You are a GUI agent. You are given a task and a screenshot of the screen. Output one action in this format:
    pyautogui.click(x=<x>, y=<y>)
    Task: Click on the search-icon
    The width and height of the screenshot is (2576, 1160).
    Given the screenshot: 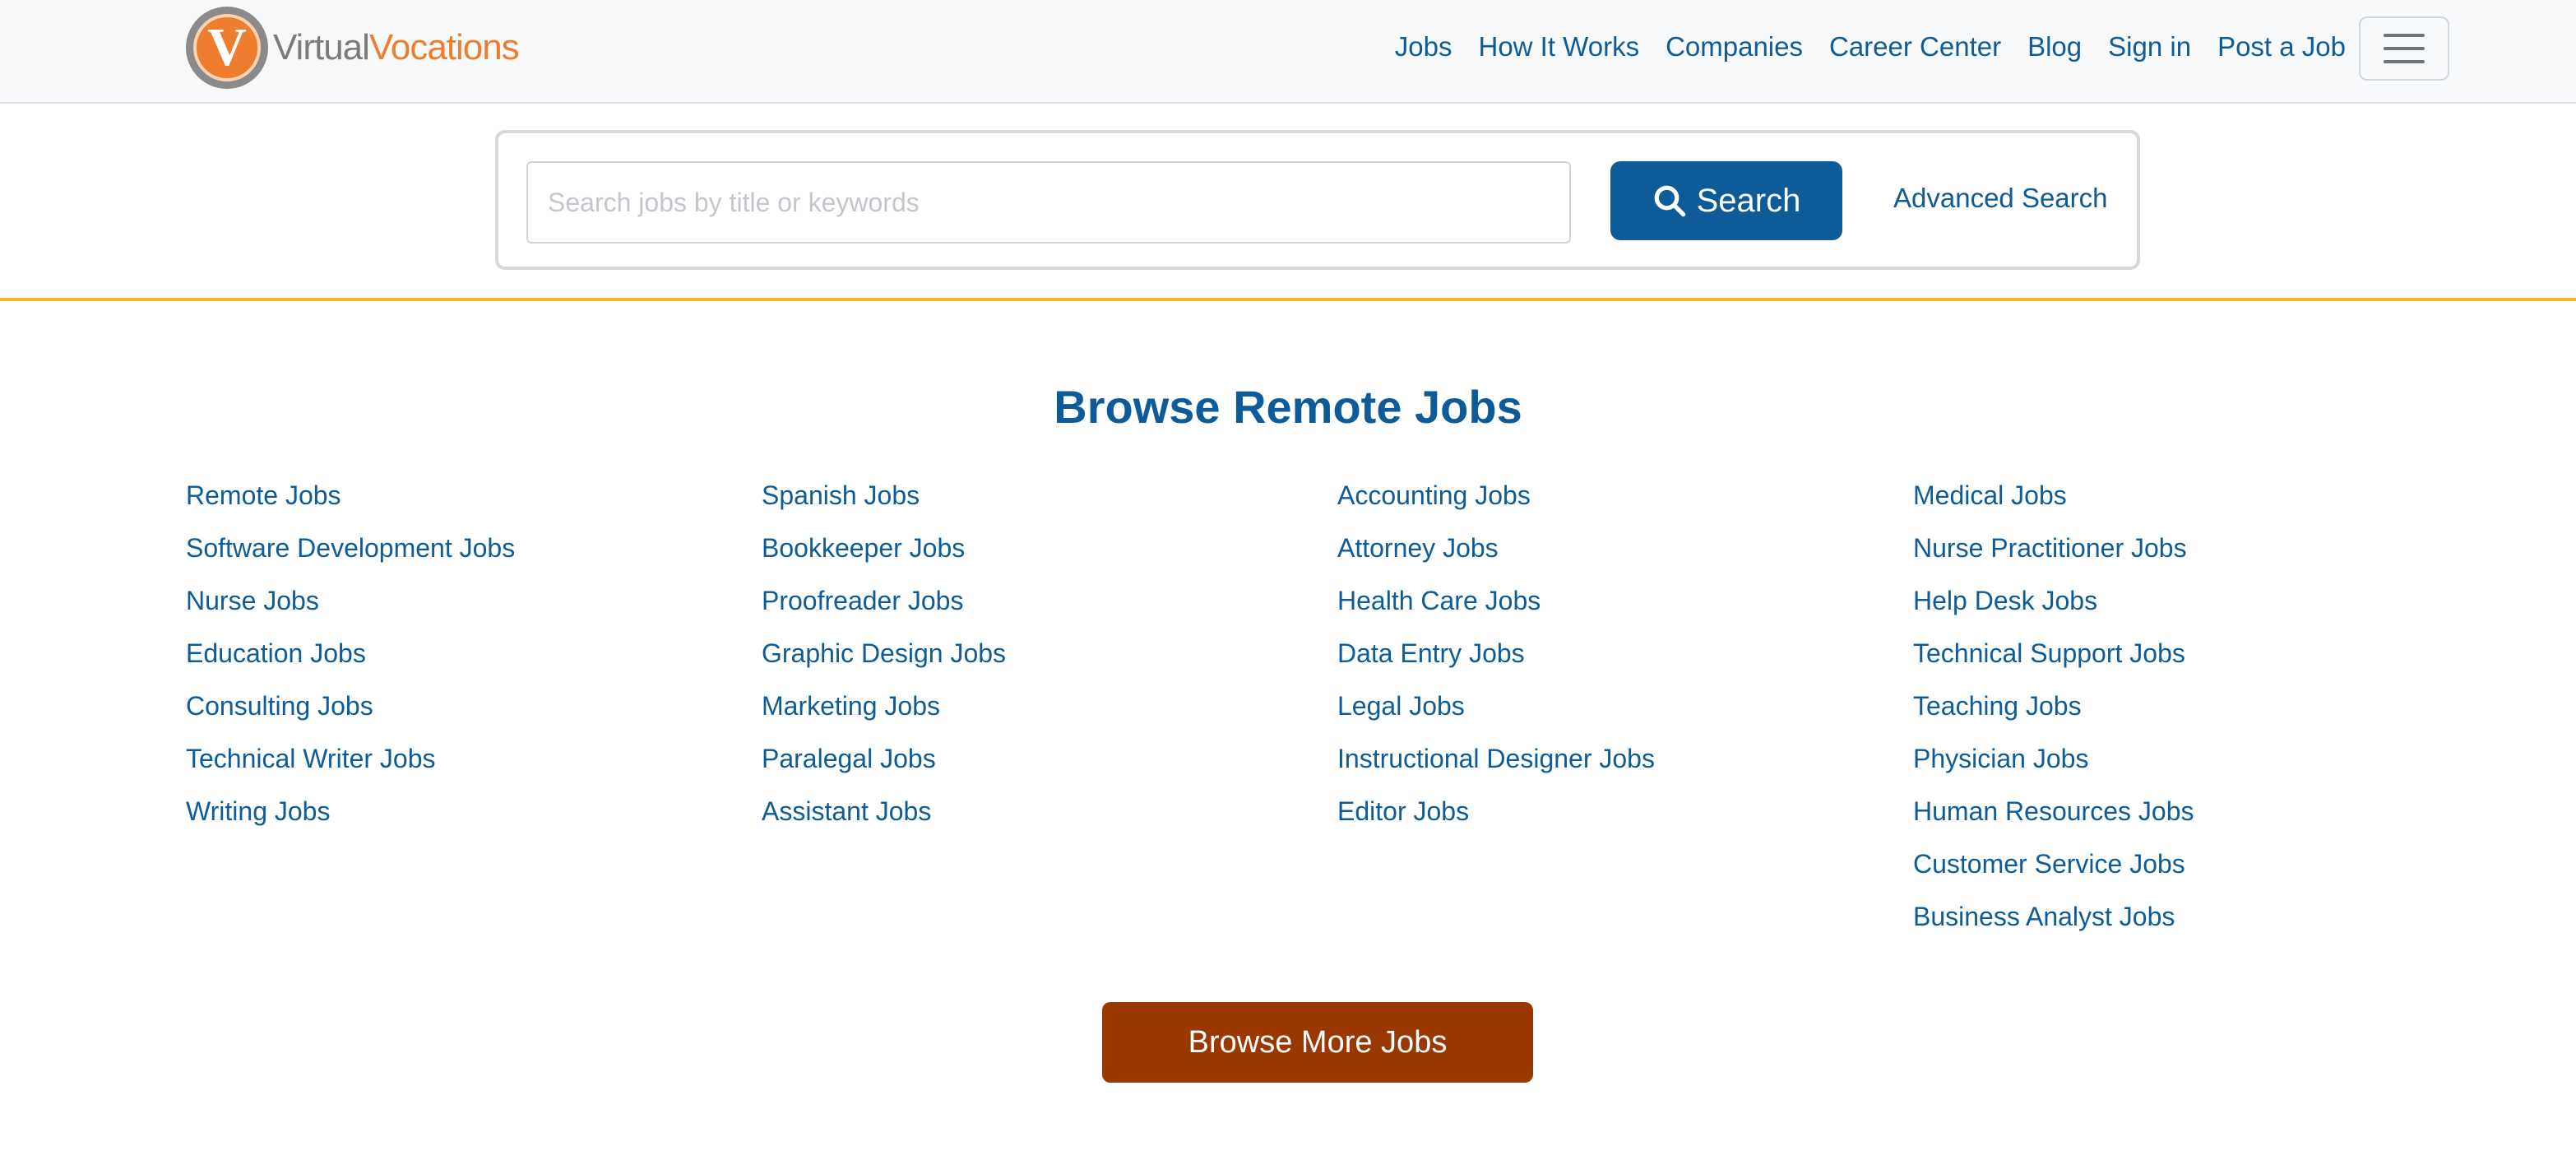 What is the action you would take?
    pyautogui.click(x=1670, y=201)
    